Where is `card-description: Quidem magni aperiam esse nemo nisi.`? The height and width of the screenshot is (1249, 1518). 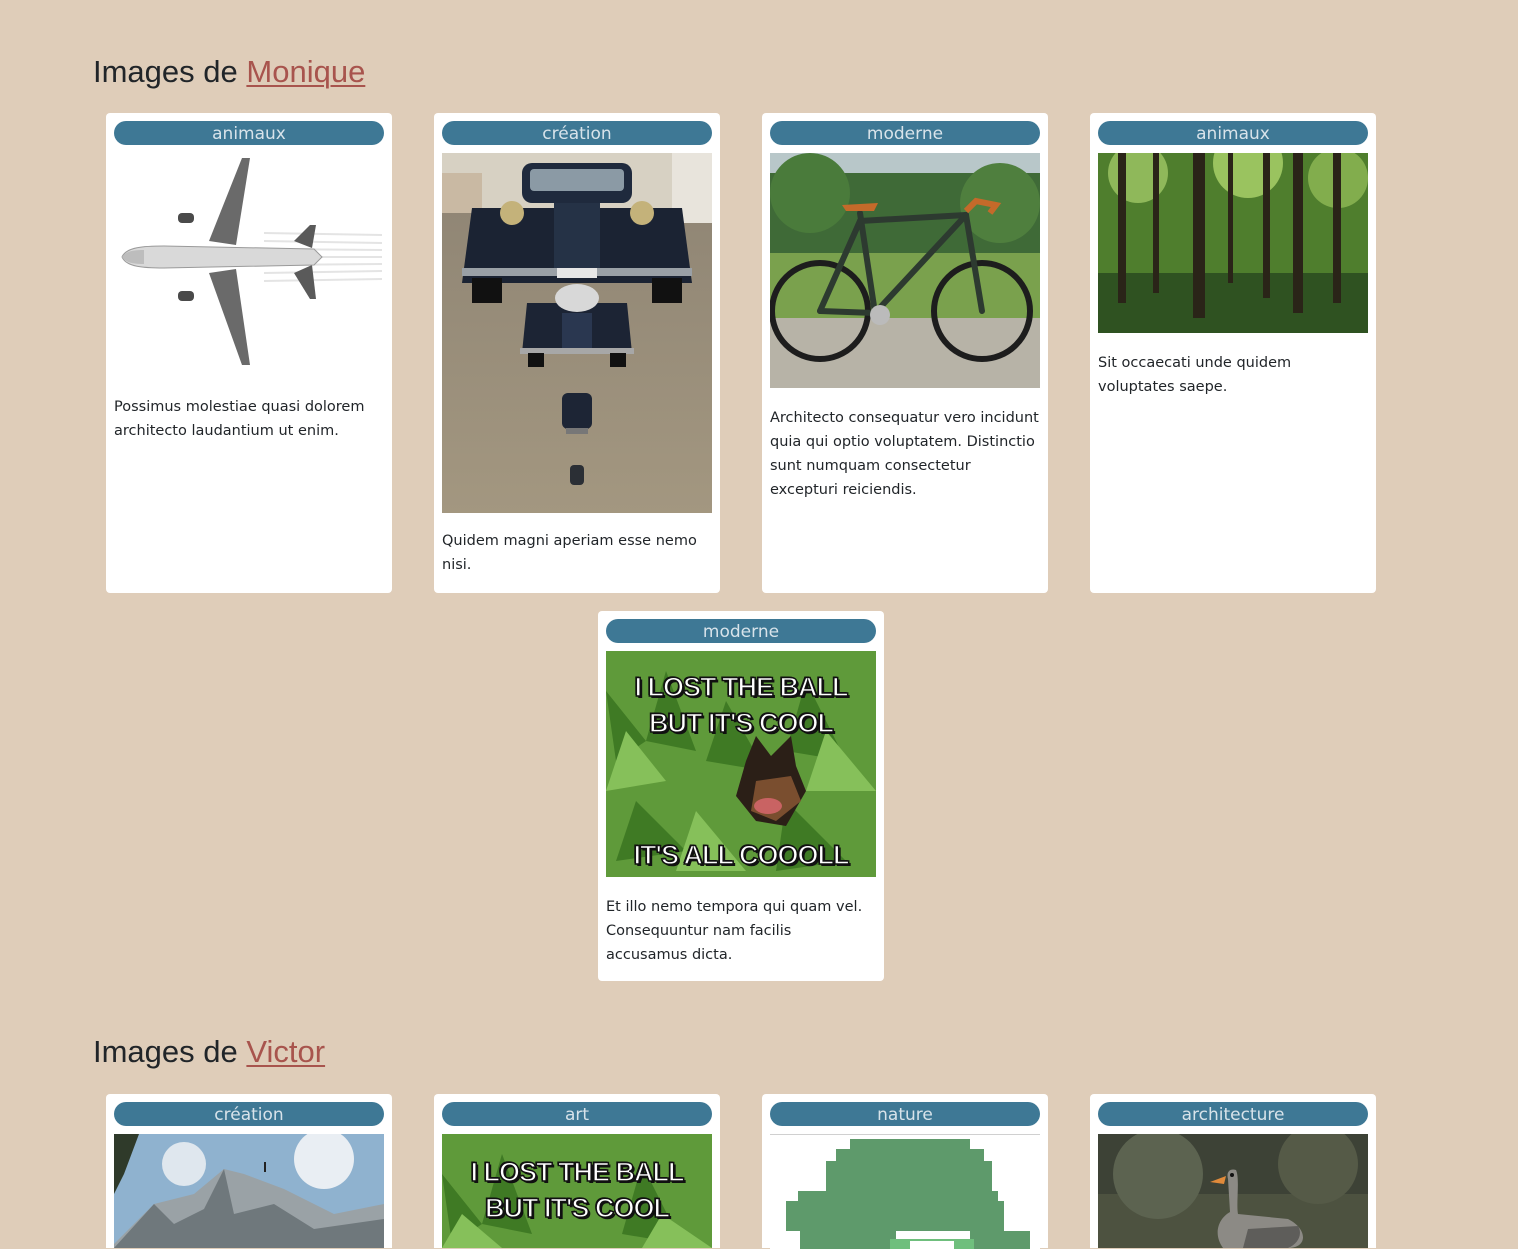 card-description: Quidem magni aperiam esse nemo nisi. is located at coordinates (569, 553).